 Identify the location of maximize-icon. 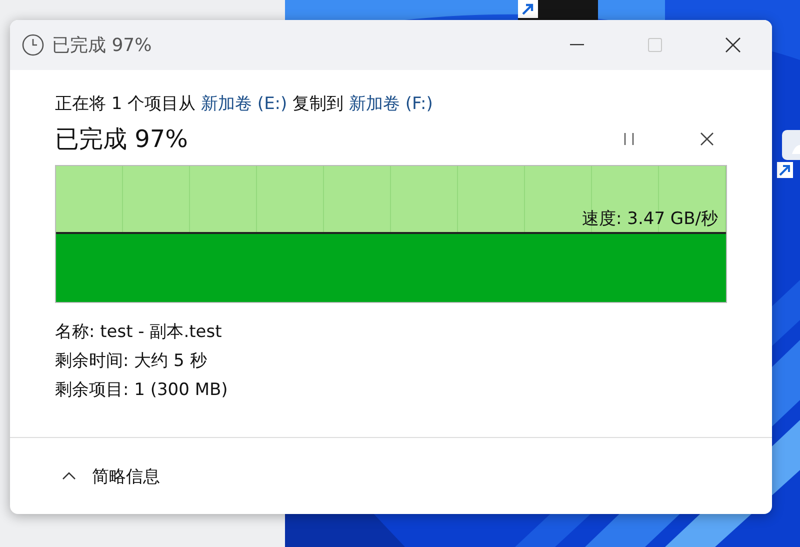
(655, 45).